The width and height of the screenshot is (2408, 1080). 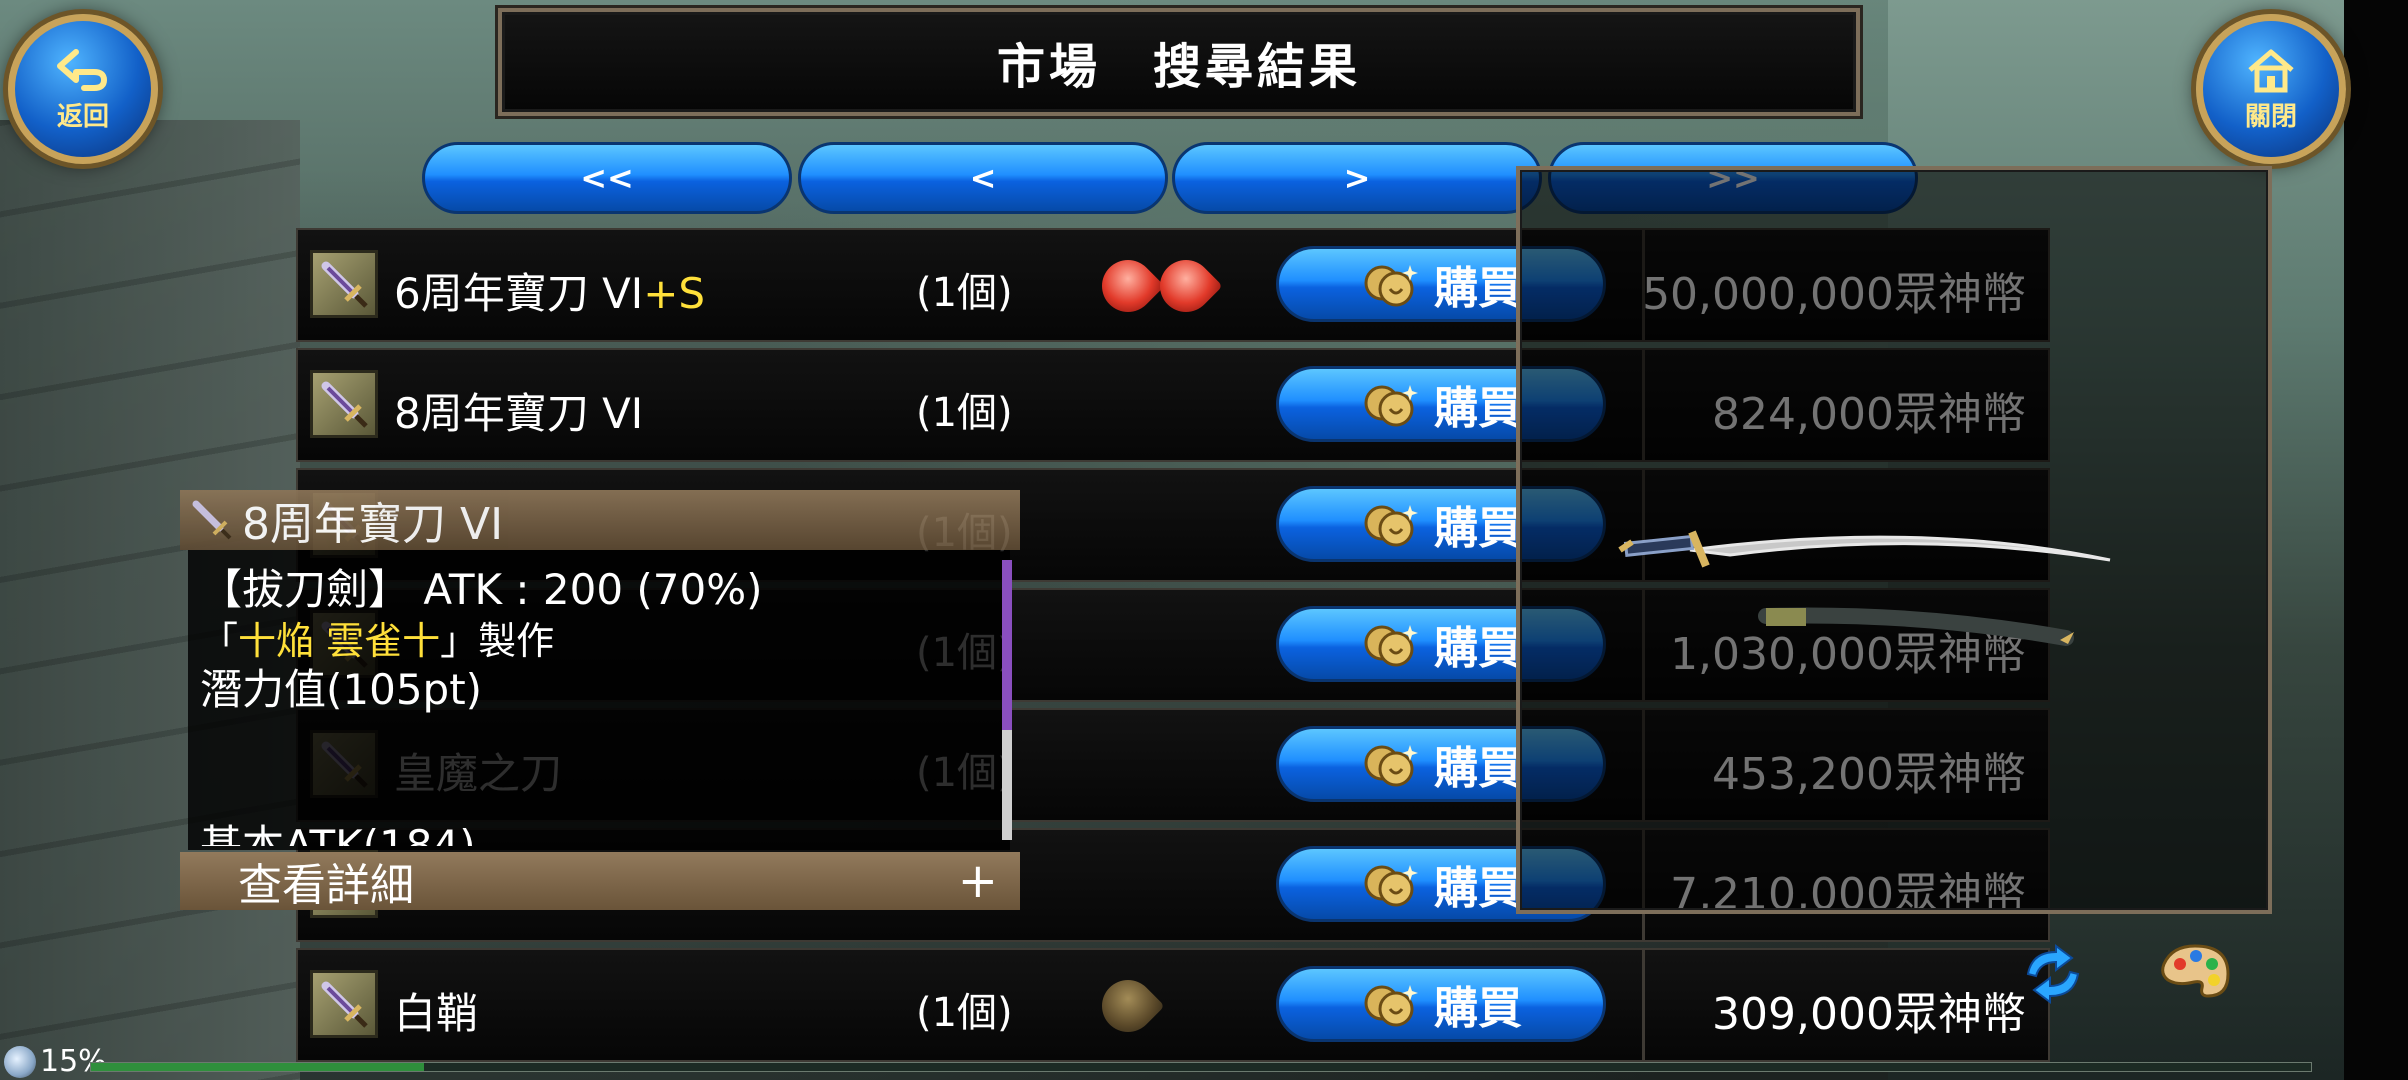 I want to click on listing-row-7: 白鞘 (1個) 購買 309,000眾神幣, so click(x=1173, y=1005).